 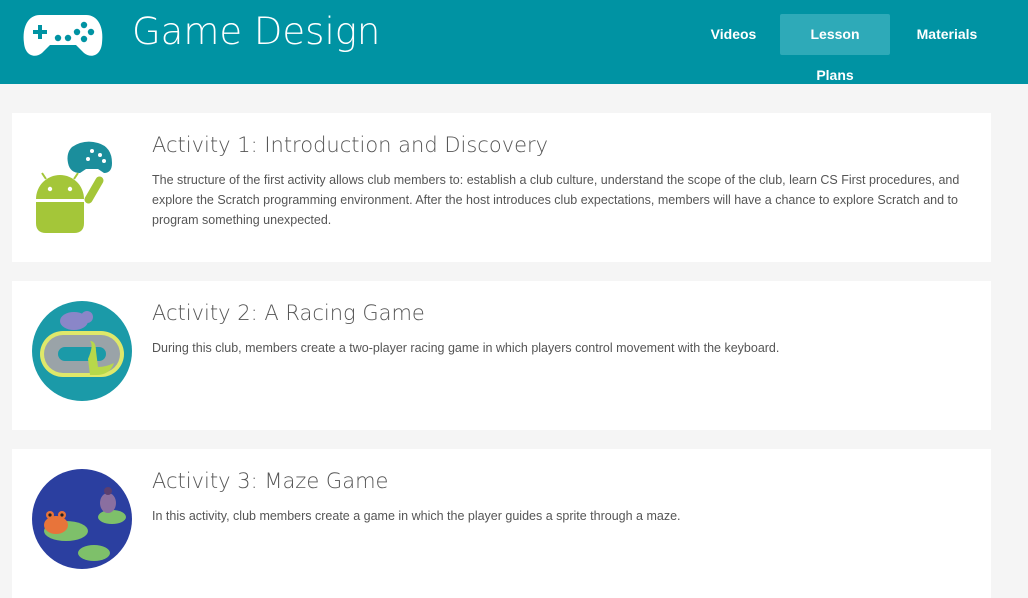 I want to click on activity-title: Activity 1: Introduction and Discovery, so click(x=350, y=145).